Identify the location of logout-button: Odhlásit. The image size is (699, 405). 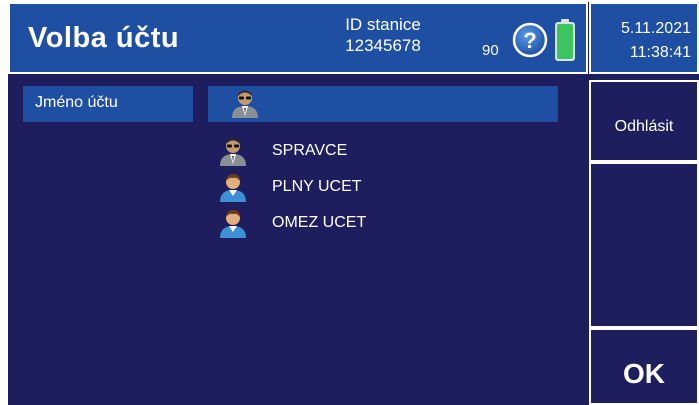
(644, 121).